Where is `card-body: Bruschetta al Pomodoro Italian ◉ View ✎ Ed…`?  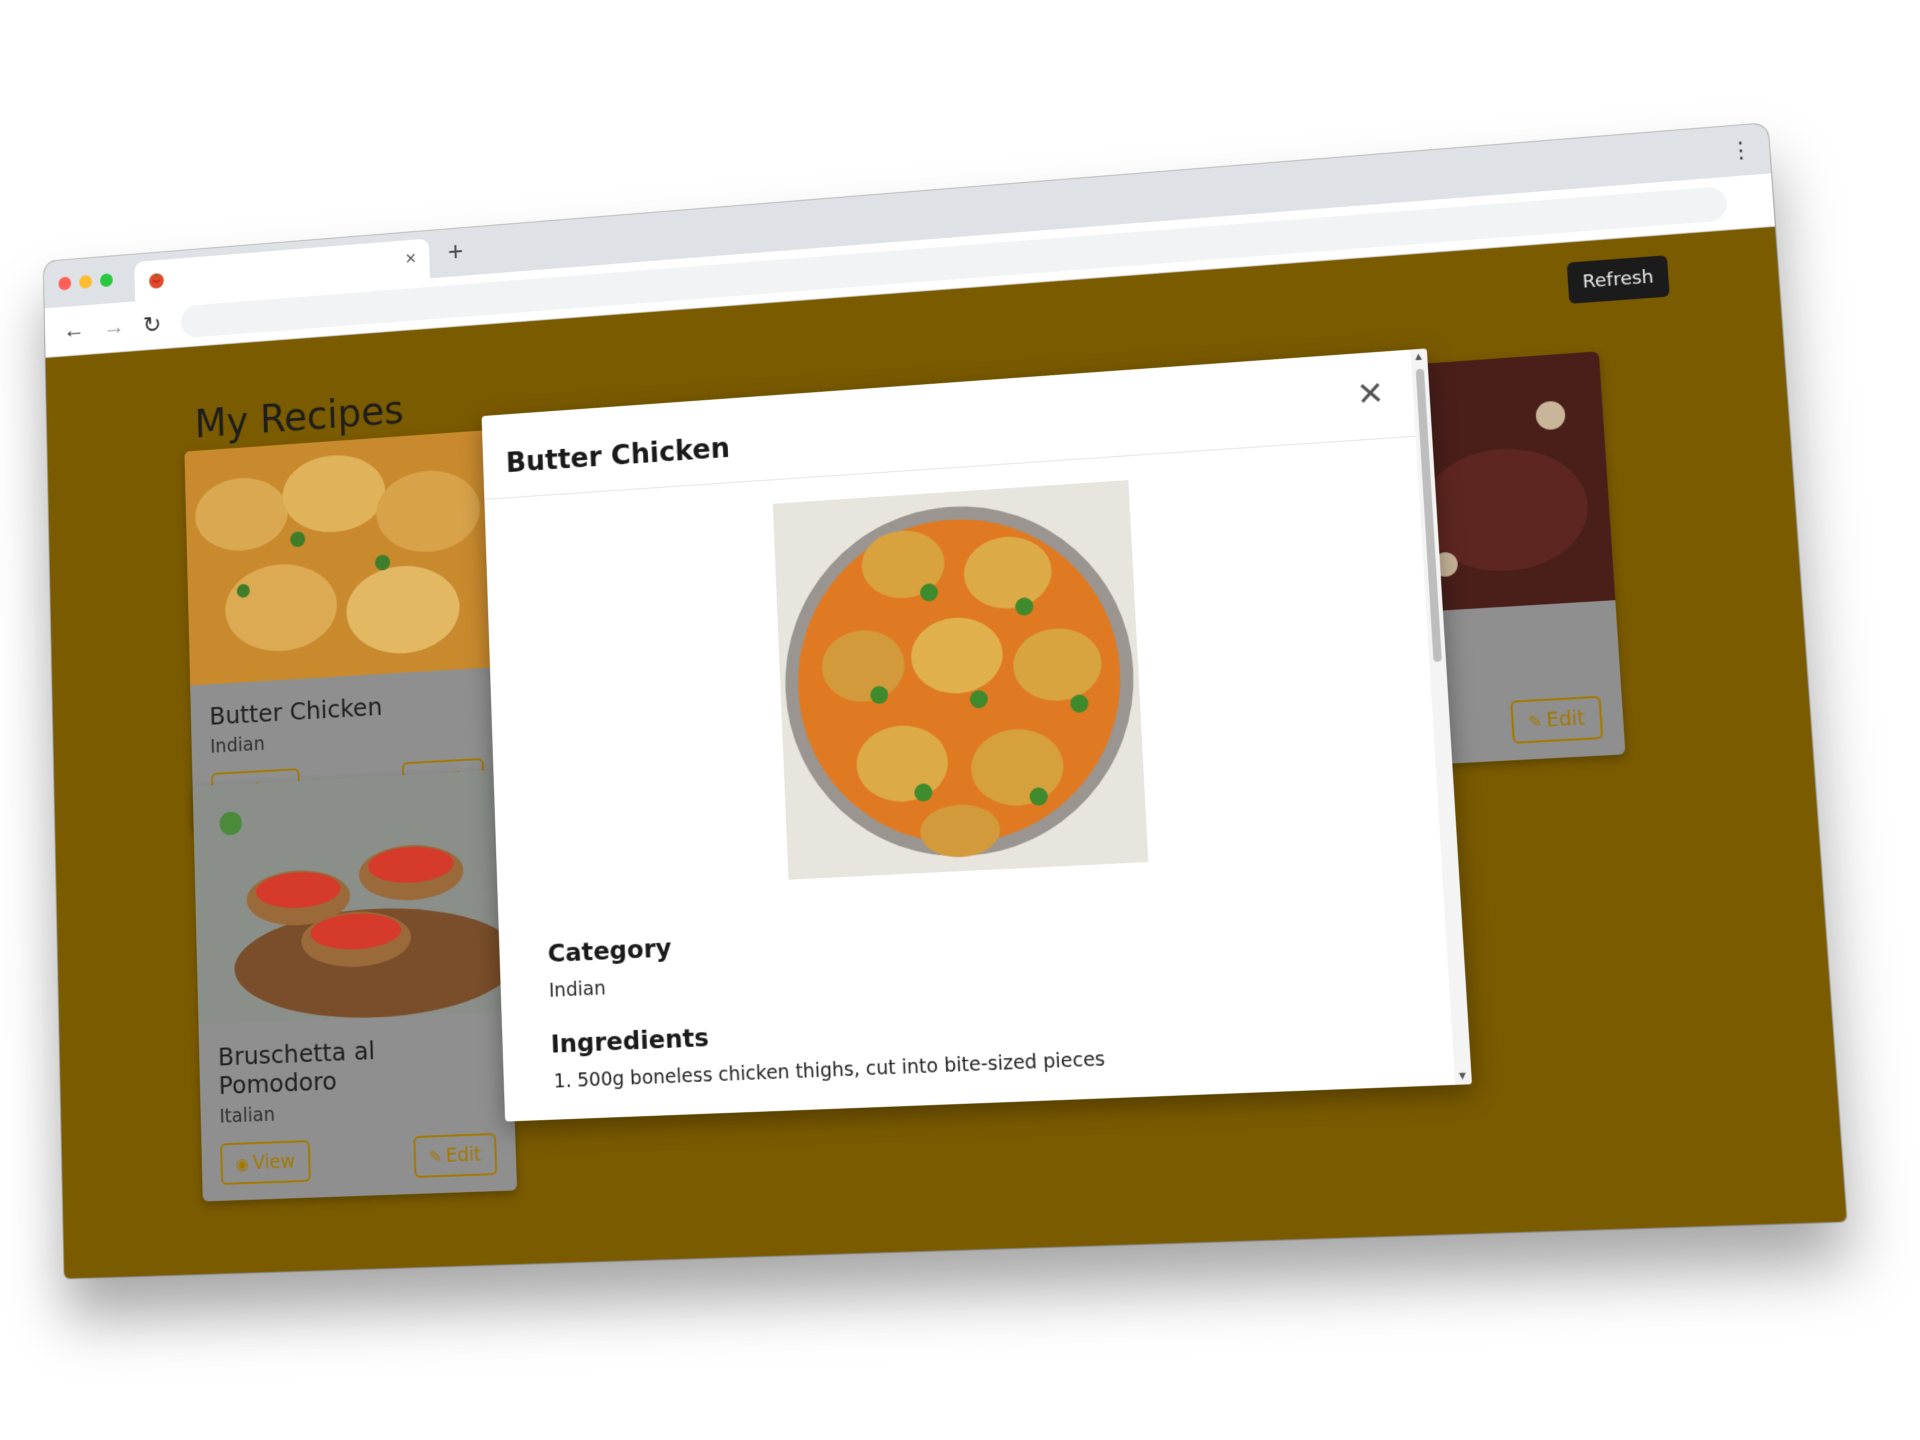
card-body: Bruschetta al Pomodoro Italian ◉ View ✎ Ed… is located at coordinates (358, 1108).